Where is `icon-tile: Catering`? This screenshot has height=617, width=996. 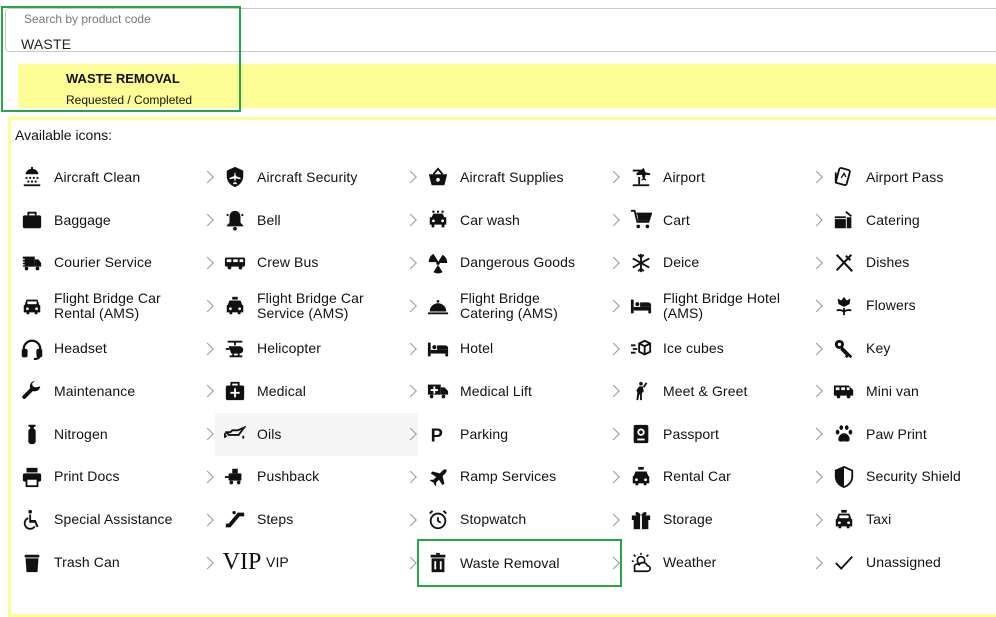 icon-tile: Catering is located at coordinates (910, 220).